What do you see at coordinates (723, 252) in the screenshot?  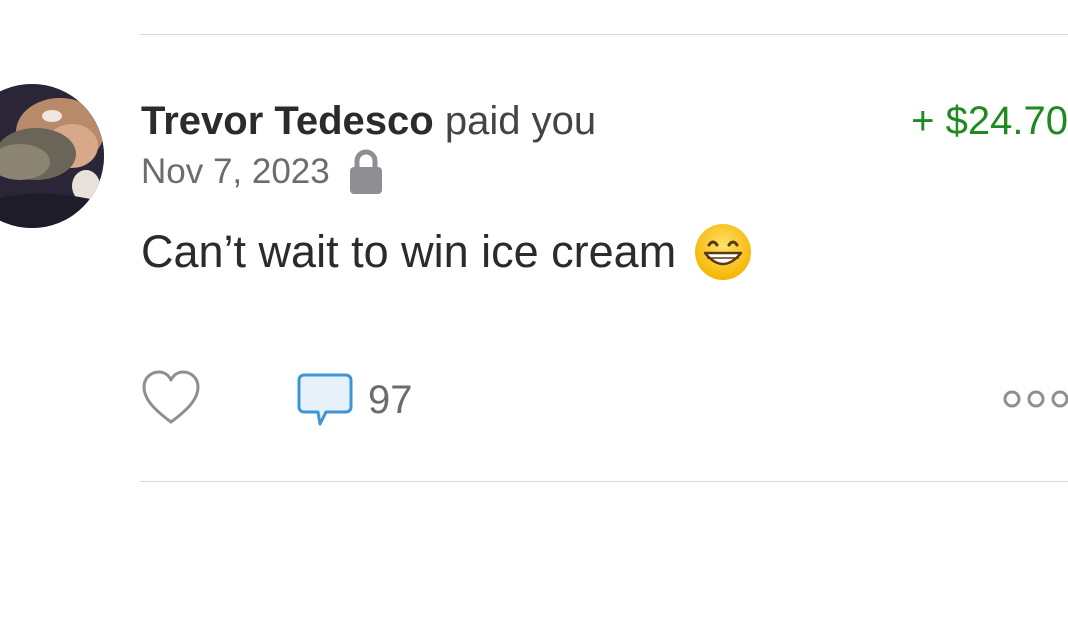 I see `grinning-face-emoji-icon` at bounding box center [723, 252].